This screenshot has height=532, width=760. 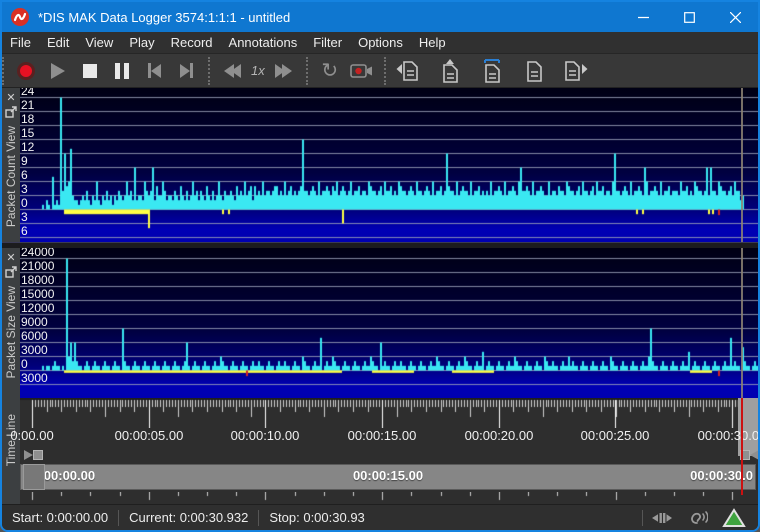 I want to click on prev-file-icon, so click(x=407, y=70).